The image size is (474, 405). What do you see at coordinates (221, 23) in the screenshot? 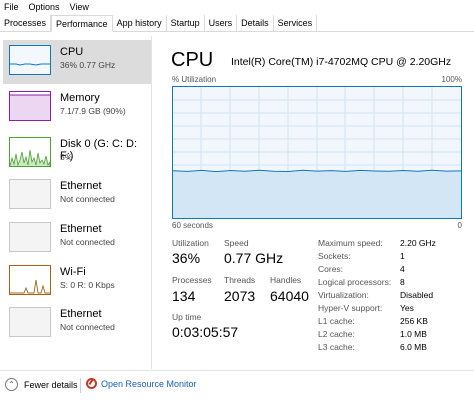
I see `tab-users: Users` at bounding box center [221, 23].